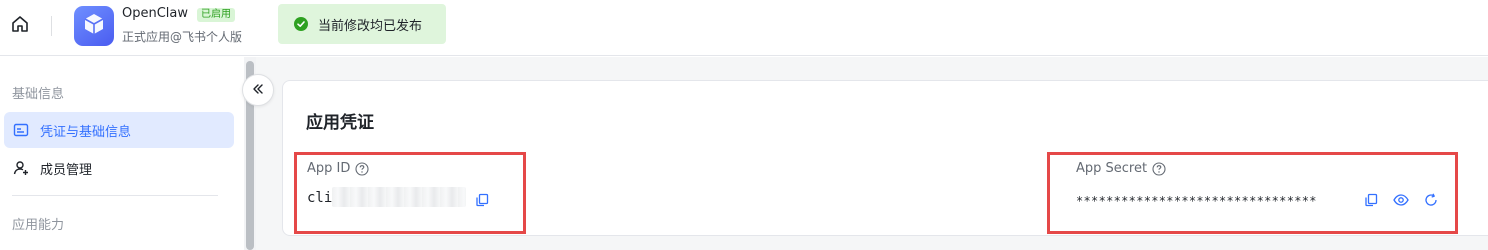 This screenshot has width=1488, height=250. I want to click on home-button, so click(20, 26).